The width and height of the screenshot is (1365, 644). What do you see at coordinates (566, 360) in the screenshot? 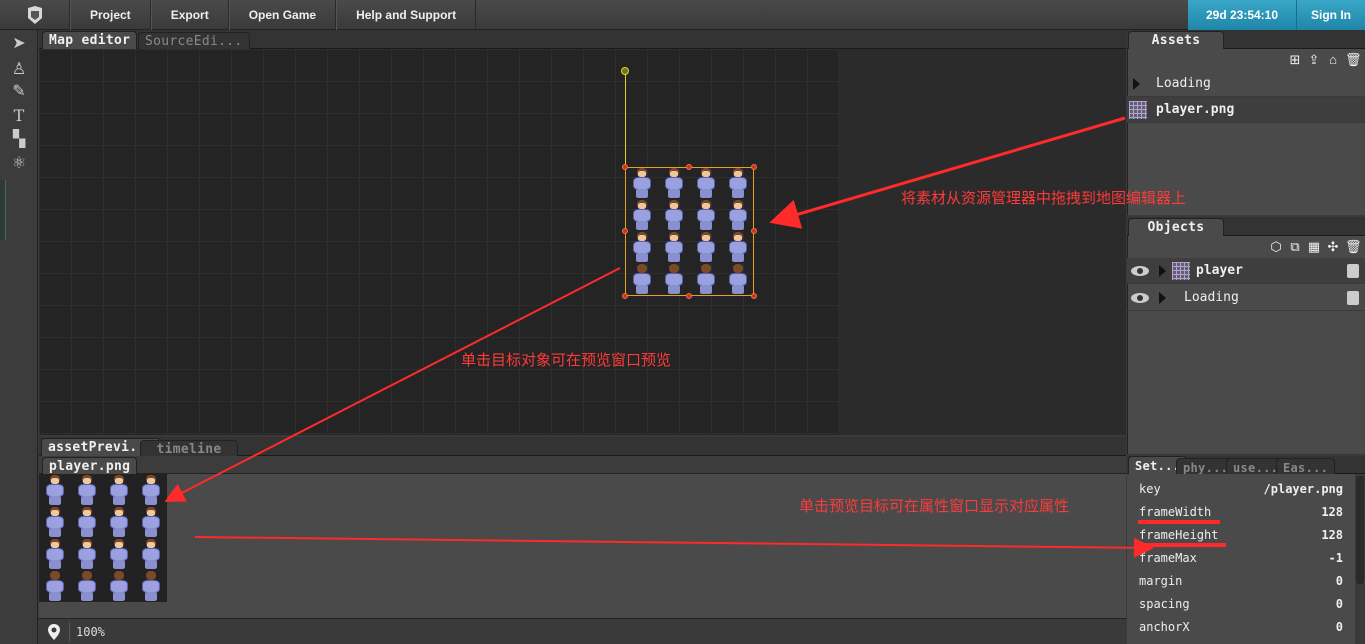
I see `annotation-preview-text: 单击目标对象可在预览窗口预览` at bounding box center [566, 360].